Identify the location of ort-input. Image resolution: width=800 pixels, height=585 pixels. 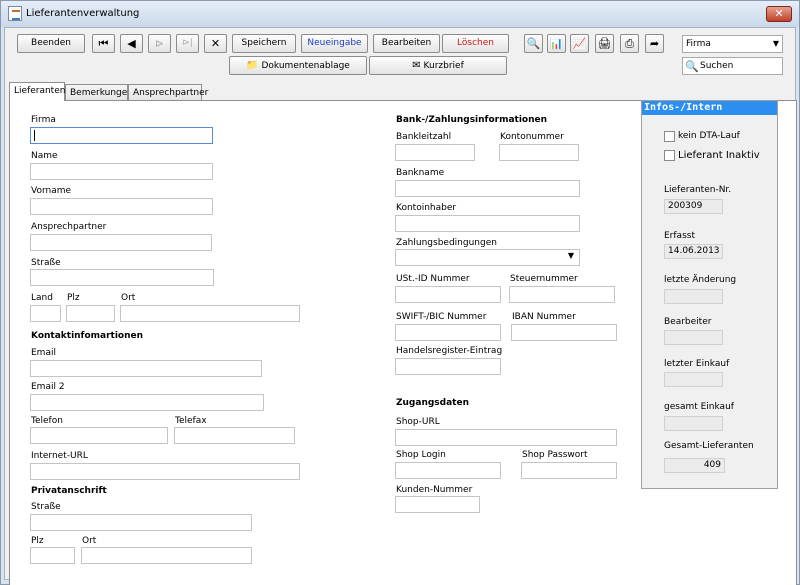
(210, 313).